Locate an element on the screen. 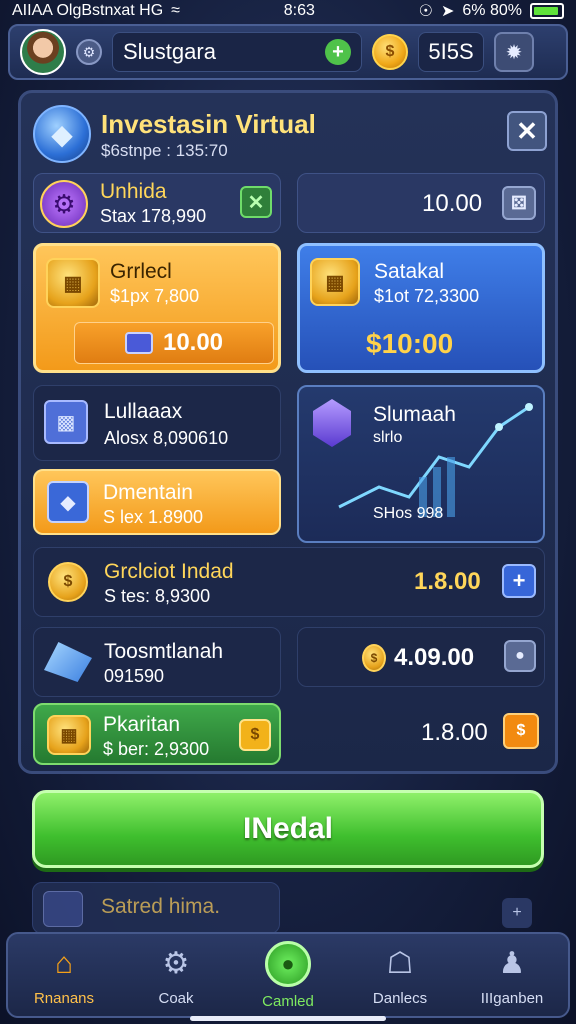  item-title: Lullaaax is located at coordinates (143, 411).